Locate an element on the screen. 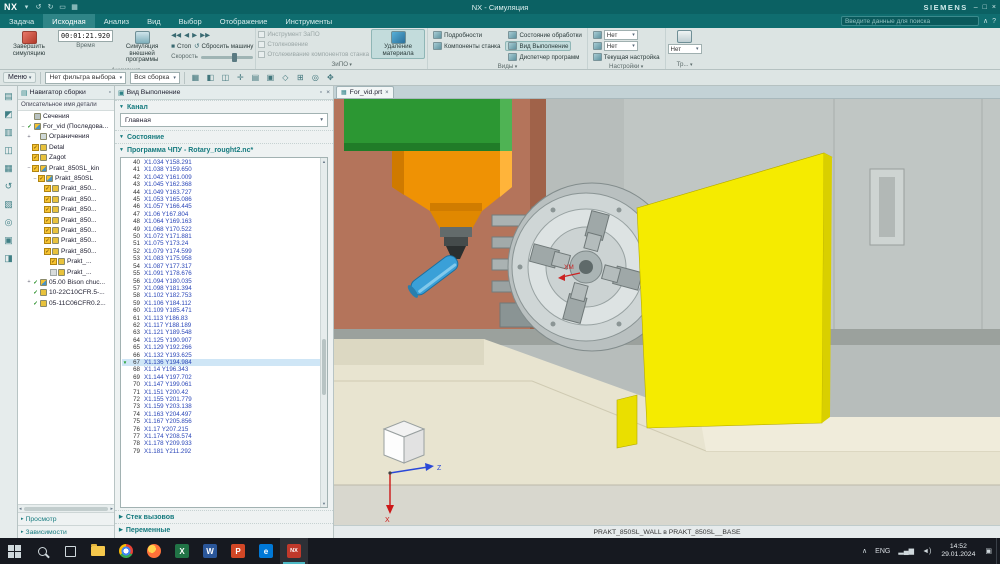 This screenshot has height=564, width=1000. gcode-line: 70 X1.147 Y199.061 is located at coordinates (221, 384).